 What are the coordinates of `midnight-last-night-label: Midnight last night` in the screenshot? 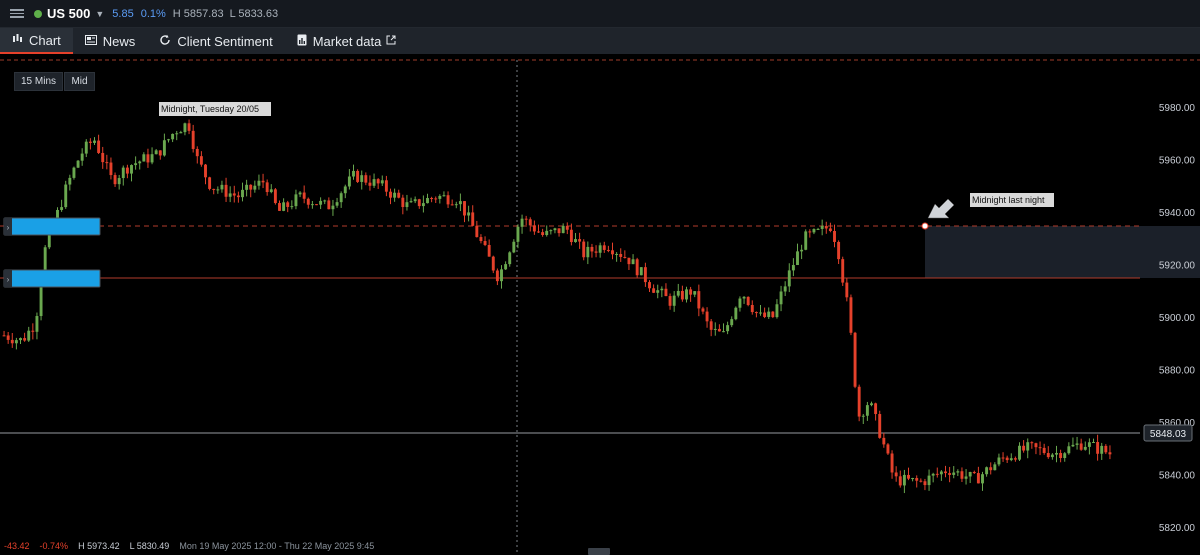 It's located at (1008, 200).